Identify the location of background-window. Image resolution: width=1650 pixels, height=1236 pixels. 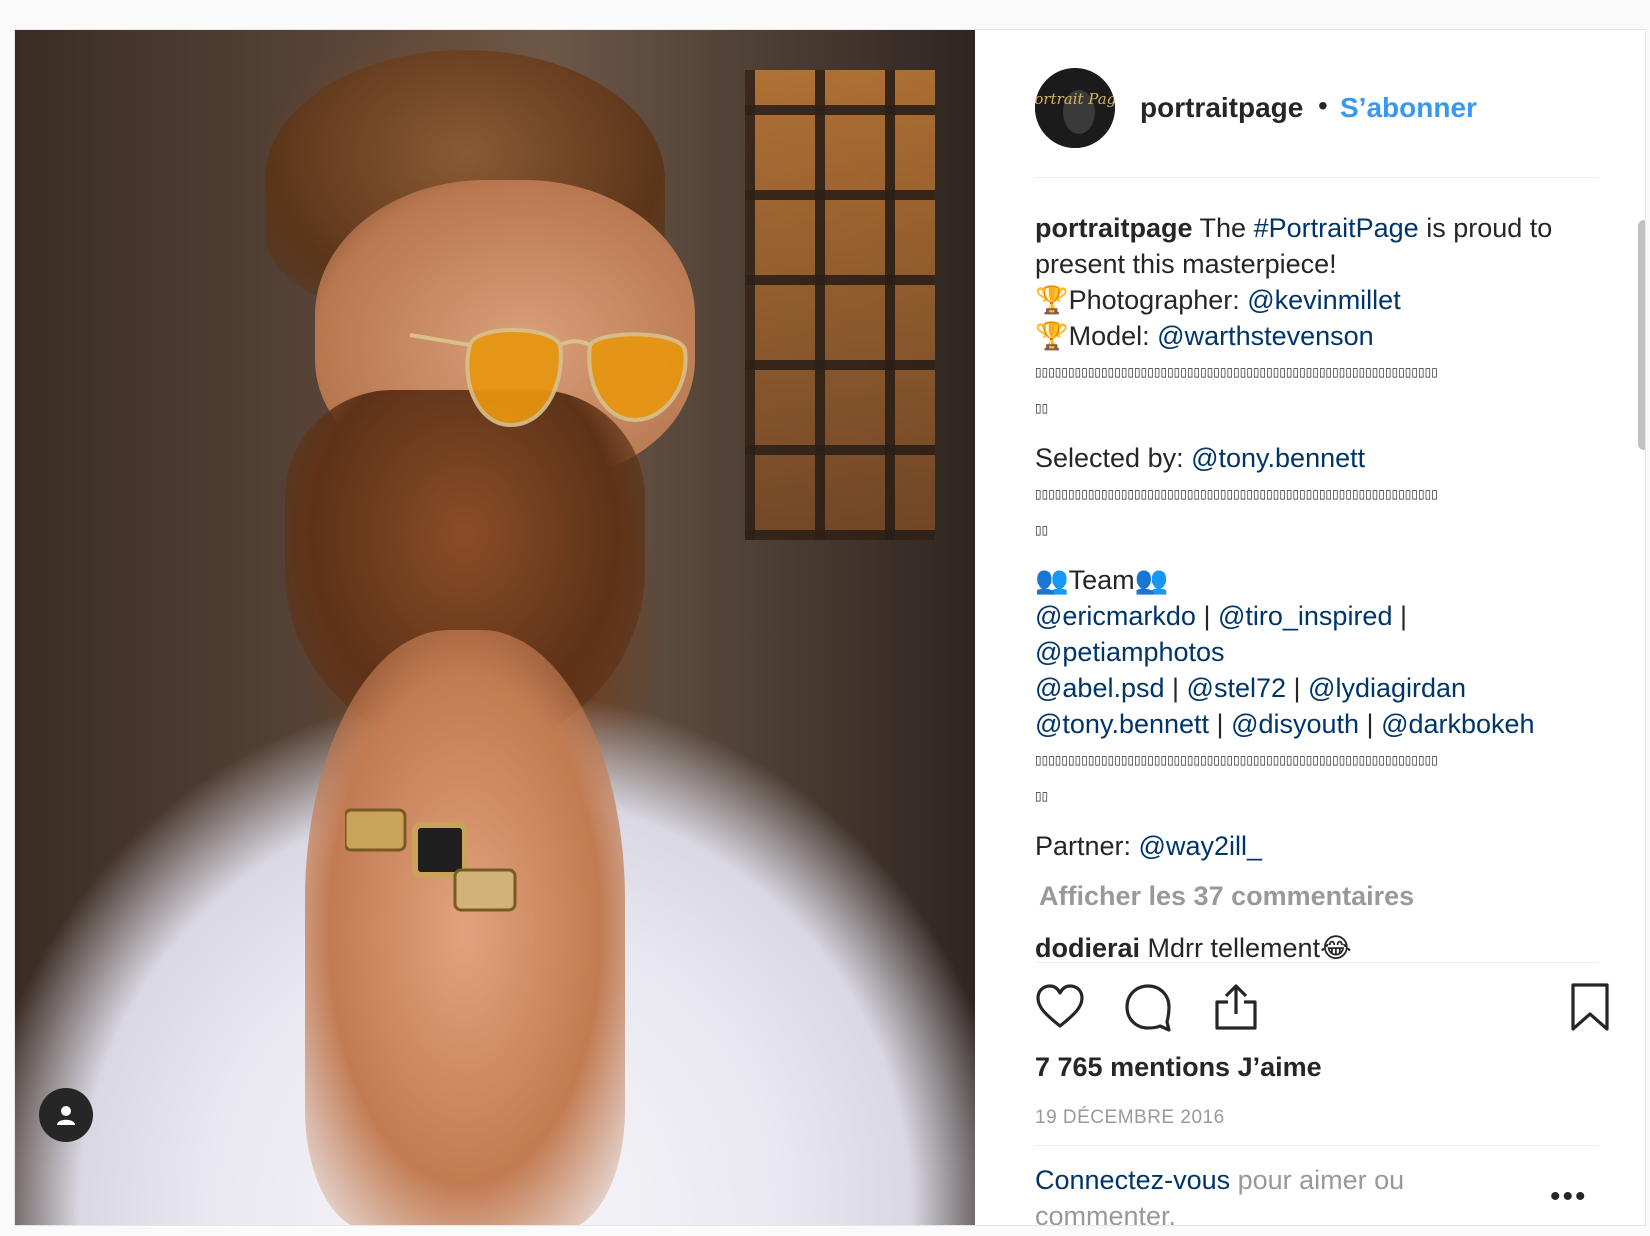
(840, 305).